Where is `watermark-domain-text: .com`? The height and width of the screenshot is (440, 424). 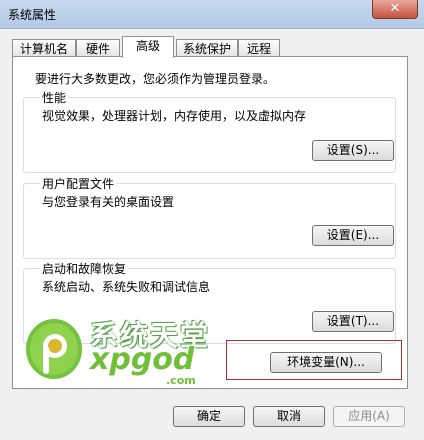
watermark-domain-text: .com is located at coordinates (181, 380).